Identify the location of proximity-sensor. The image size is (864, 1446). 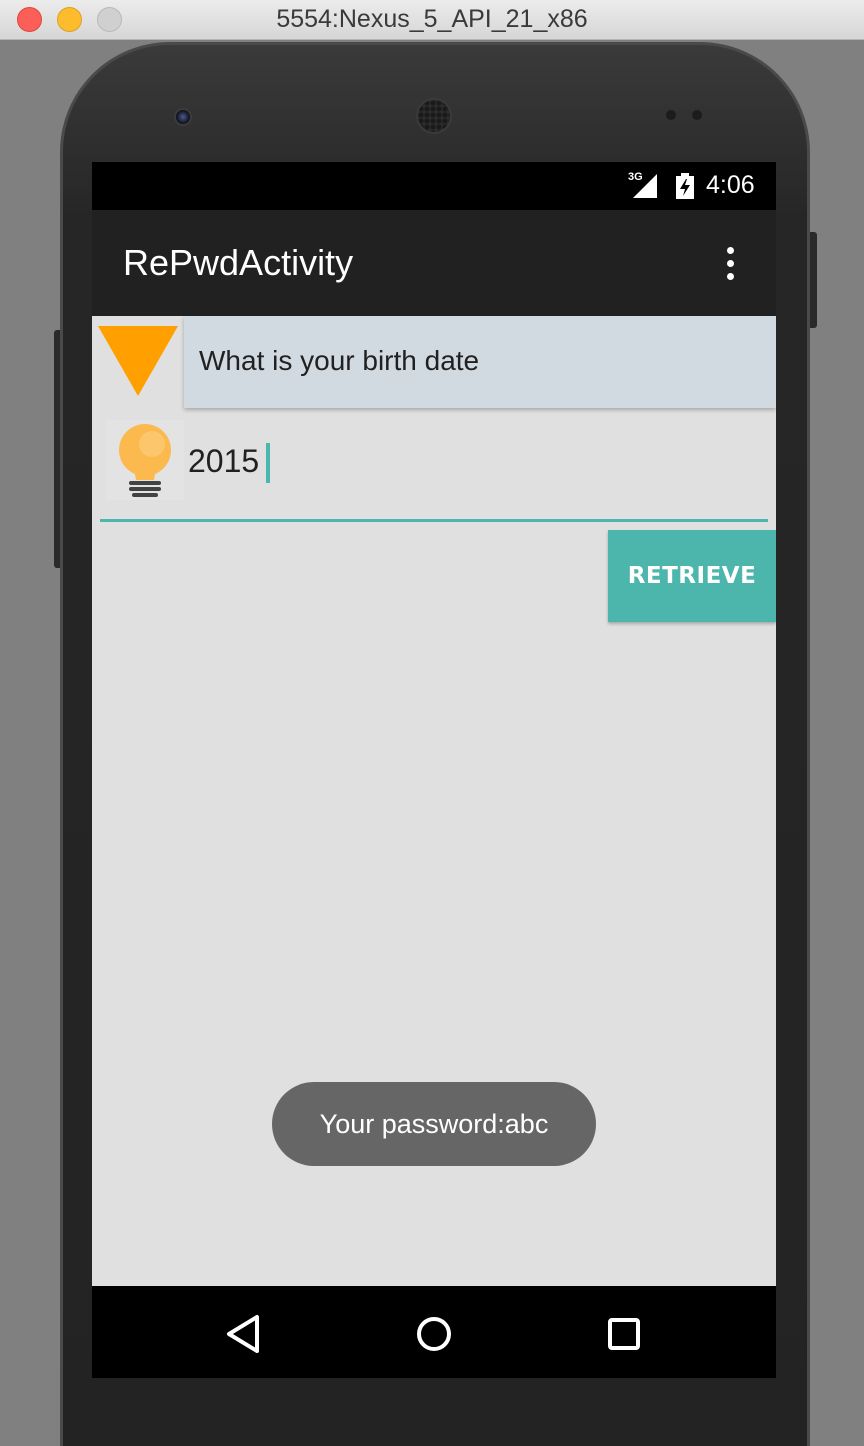
(671, 115).